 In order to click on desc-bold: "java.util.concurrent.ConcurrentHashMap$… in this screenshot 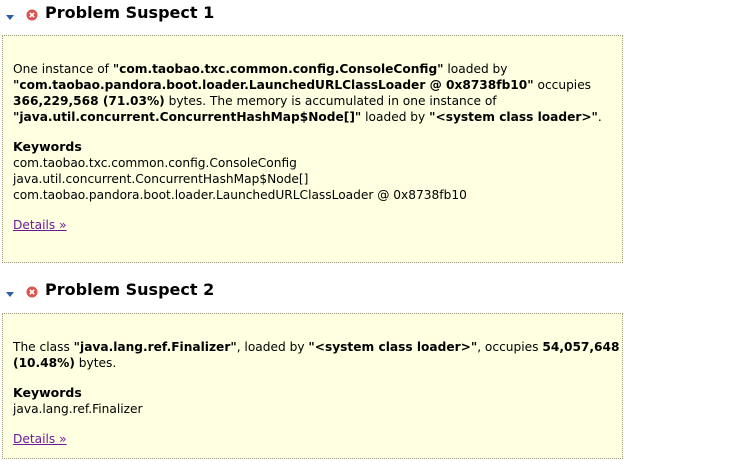, I will do `click(187, 117)`.